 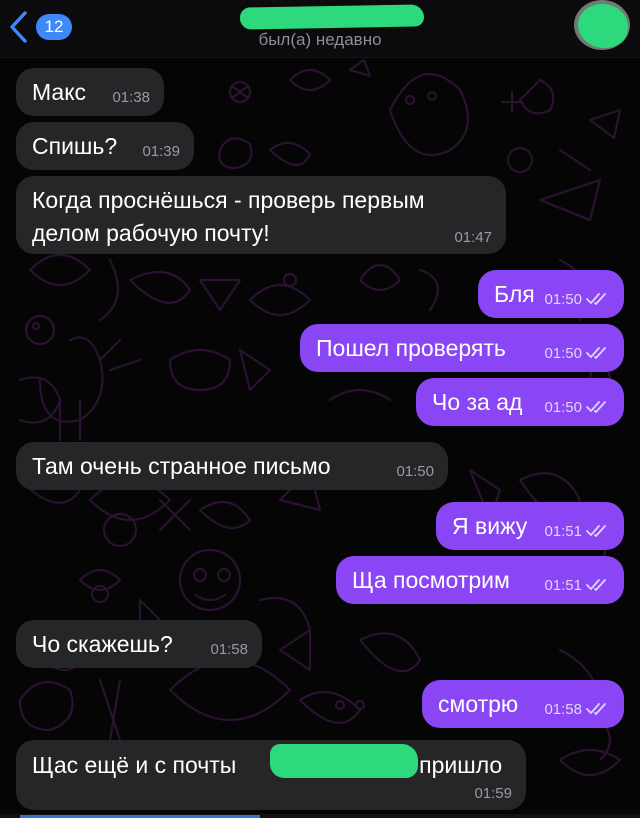 I want to click on message-bubble: Бля 01:50, so click(x=551, y=294).